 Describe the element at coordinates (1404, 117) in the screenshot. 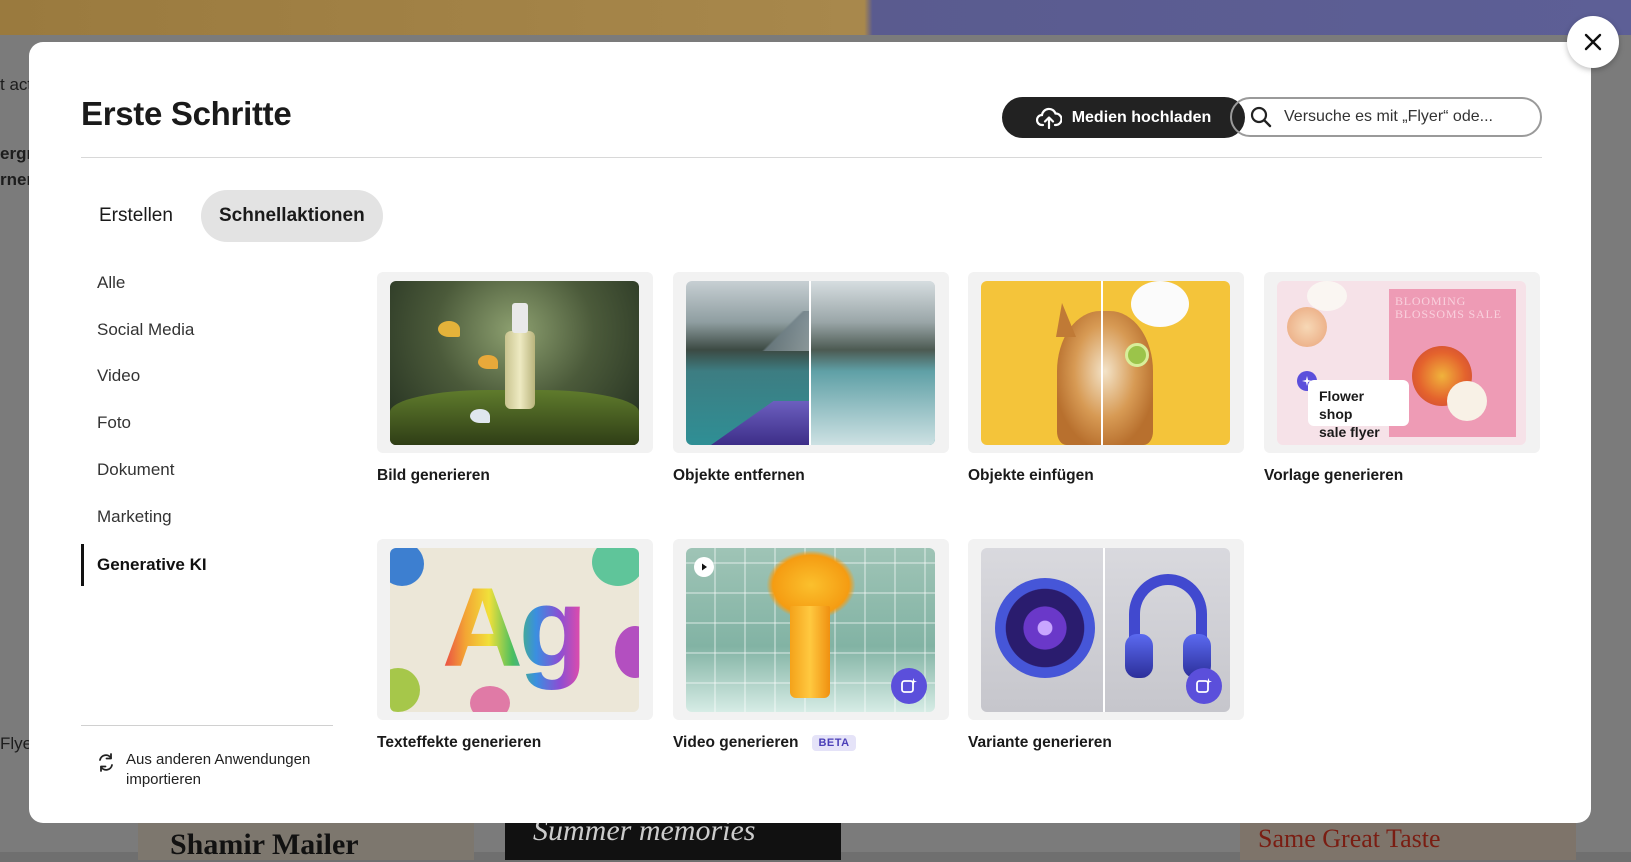

I see `search-input` at that location.